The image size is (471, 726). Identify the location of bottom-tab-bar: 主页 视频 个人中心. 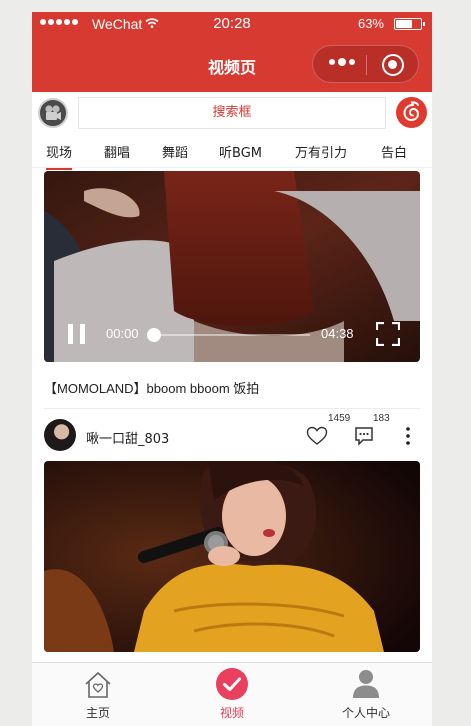
(232, 694).